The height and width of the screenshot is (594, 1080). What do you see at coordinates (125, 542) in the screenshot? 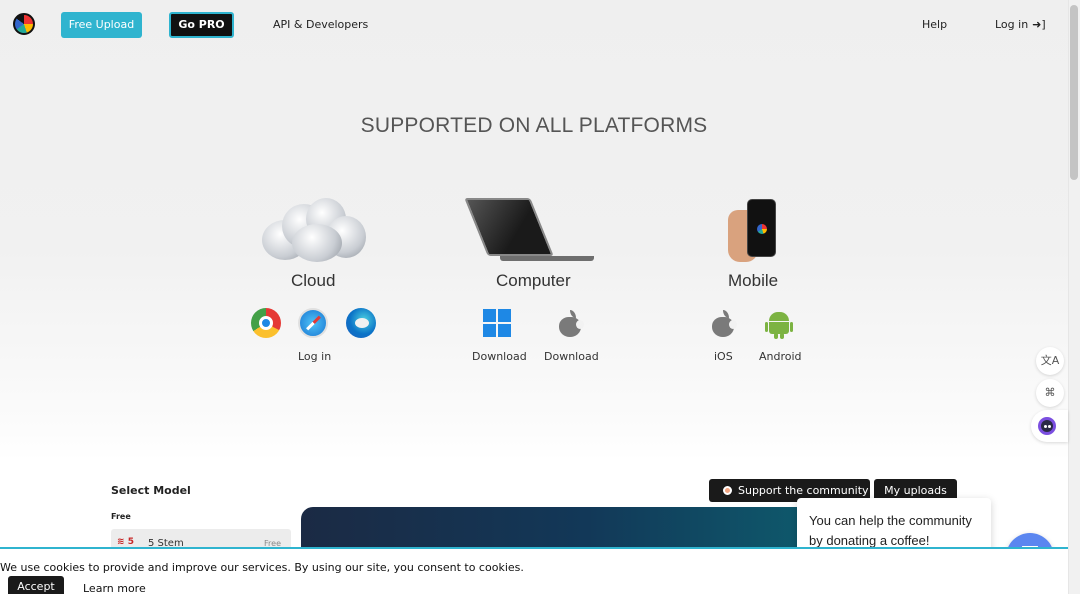
I see `stem-flag-icon: ≋ 5` at bounding box center [125, 542].